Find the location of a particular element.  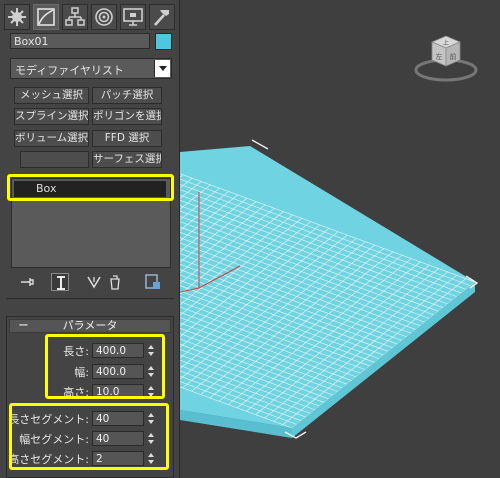

modify-icon is located at coordinates (46, 17).